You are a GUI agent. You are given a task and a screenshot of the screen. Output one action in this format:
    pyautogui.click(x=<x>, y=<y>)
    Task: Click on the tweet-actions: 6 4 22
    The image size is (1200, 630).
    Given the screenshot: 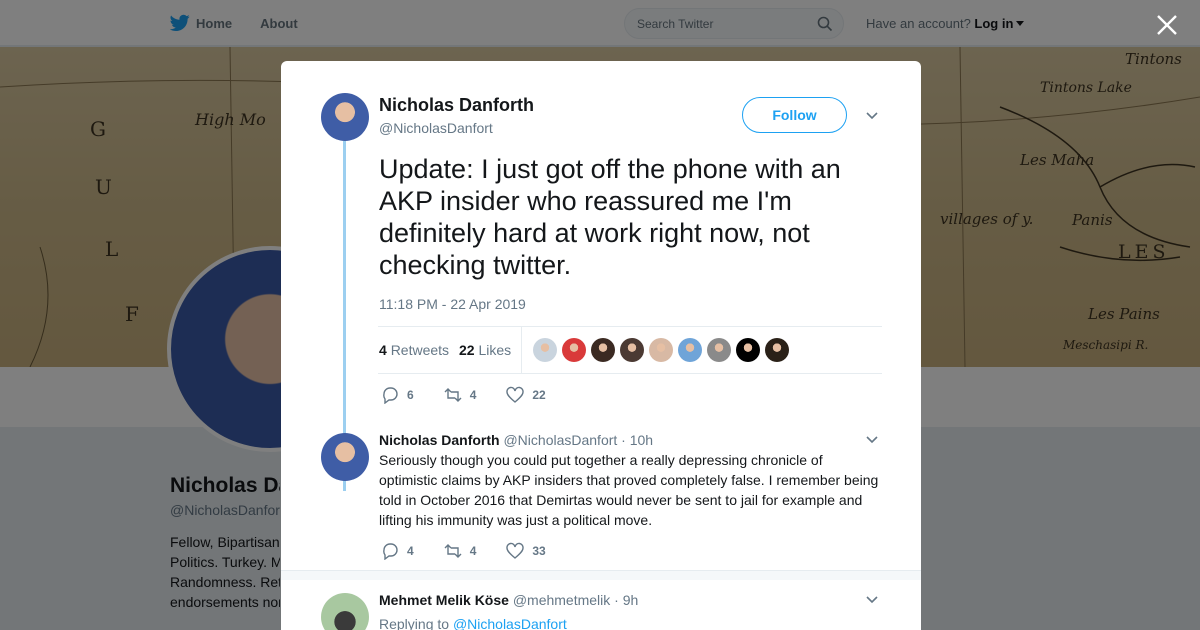 What is the action you would take?
    pyautogui.click(x=478, y=395)
    